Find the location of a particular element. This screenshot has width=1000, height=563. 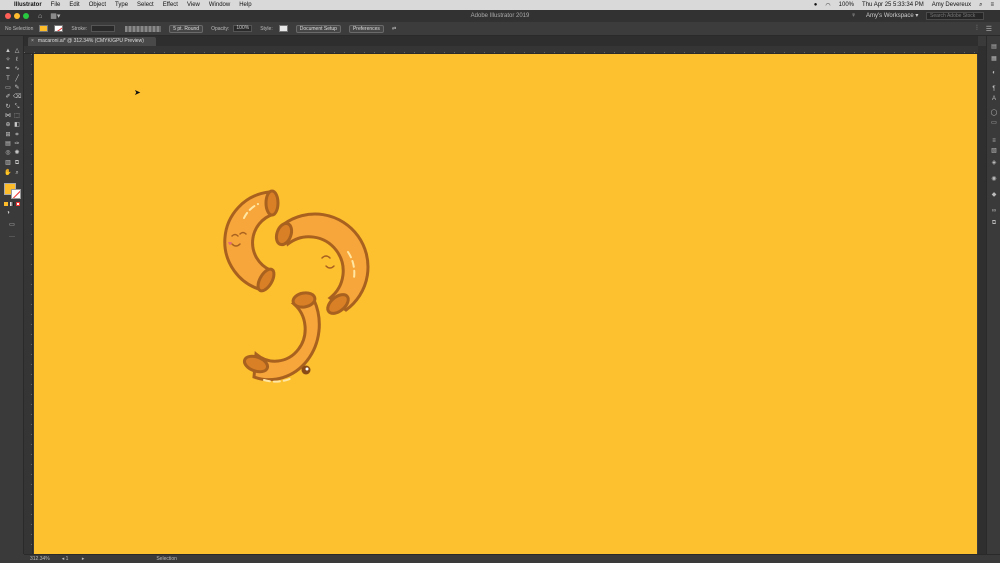

arrange-icon: ⫶ is located at coordinates (977, 29).